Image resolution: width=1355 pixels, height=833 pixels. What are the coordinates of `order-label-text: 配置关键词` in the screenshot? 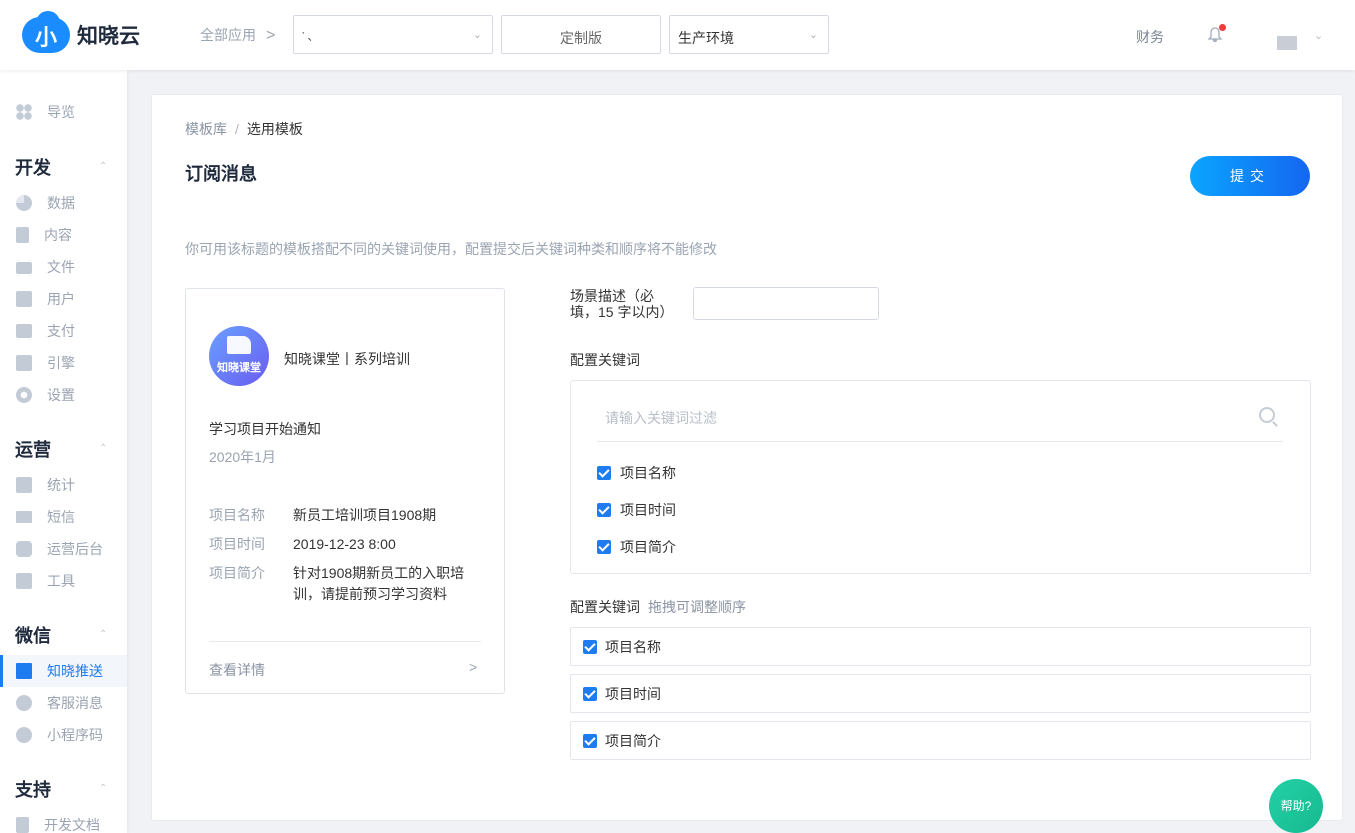 It's located at (605, 607).